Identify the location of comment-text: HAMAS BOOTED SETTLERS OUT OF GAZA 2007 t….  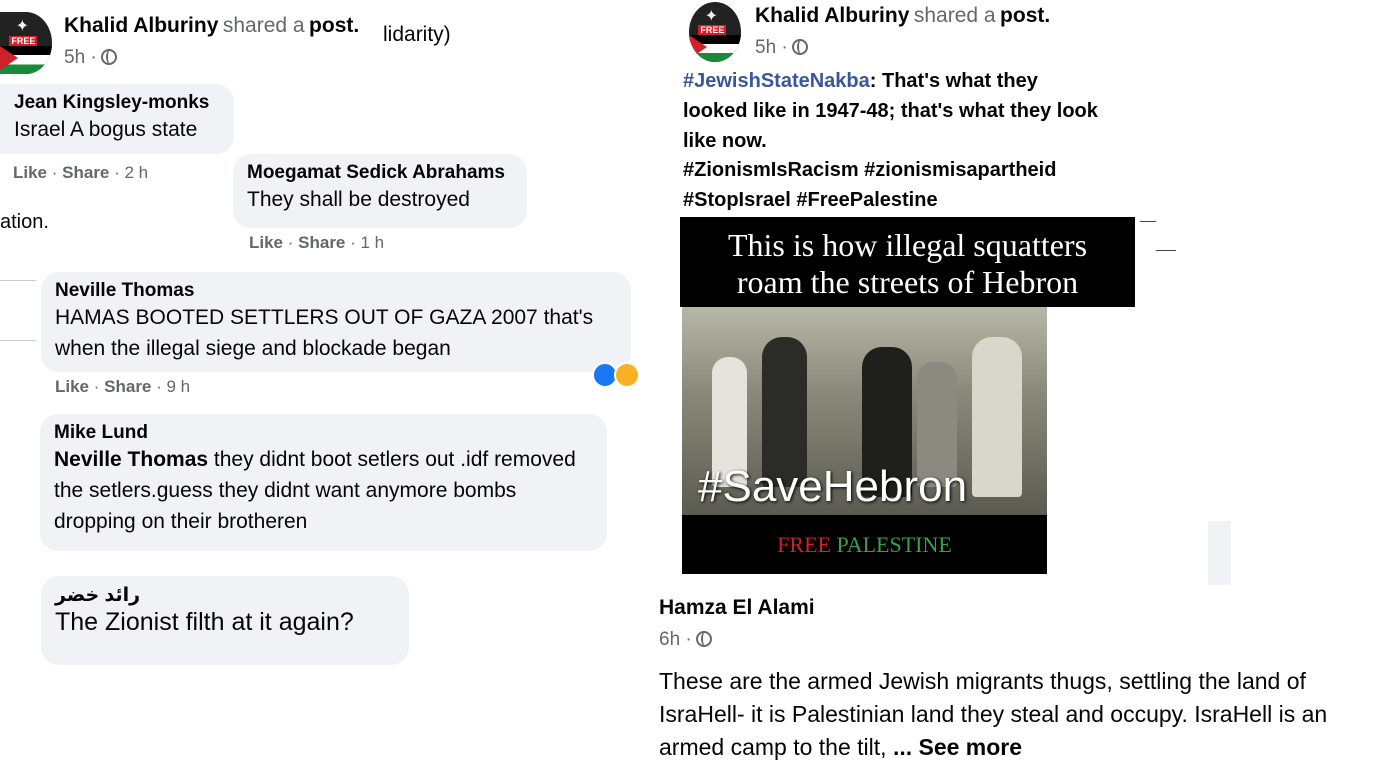
(324, 333).